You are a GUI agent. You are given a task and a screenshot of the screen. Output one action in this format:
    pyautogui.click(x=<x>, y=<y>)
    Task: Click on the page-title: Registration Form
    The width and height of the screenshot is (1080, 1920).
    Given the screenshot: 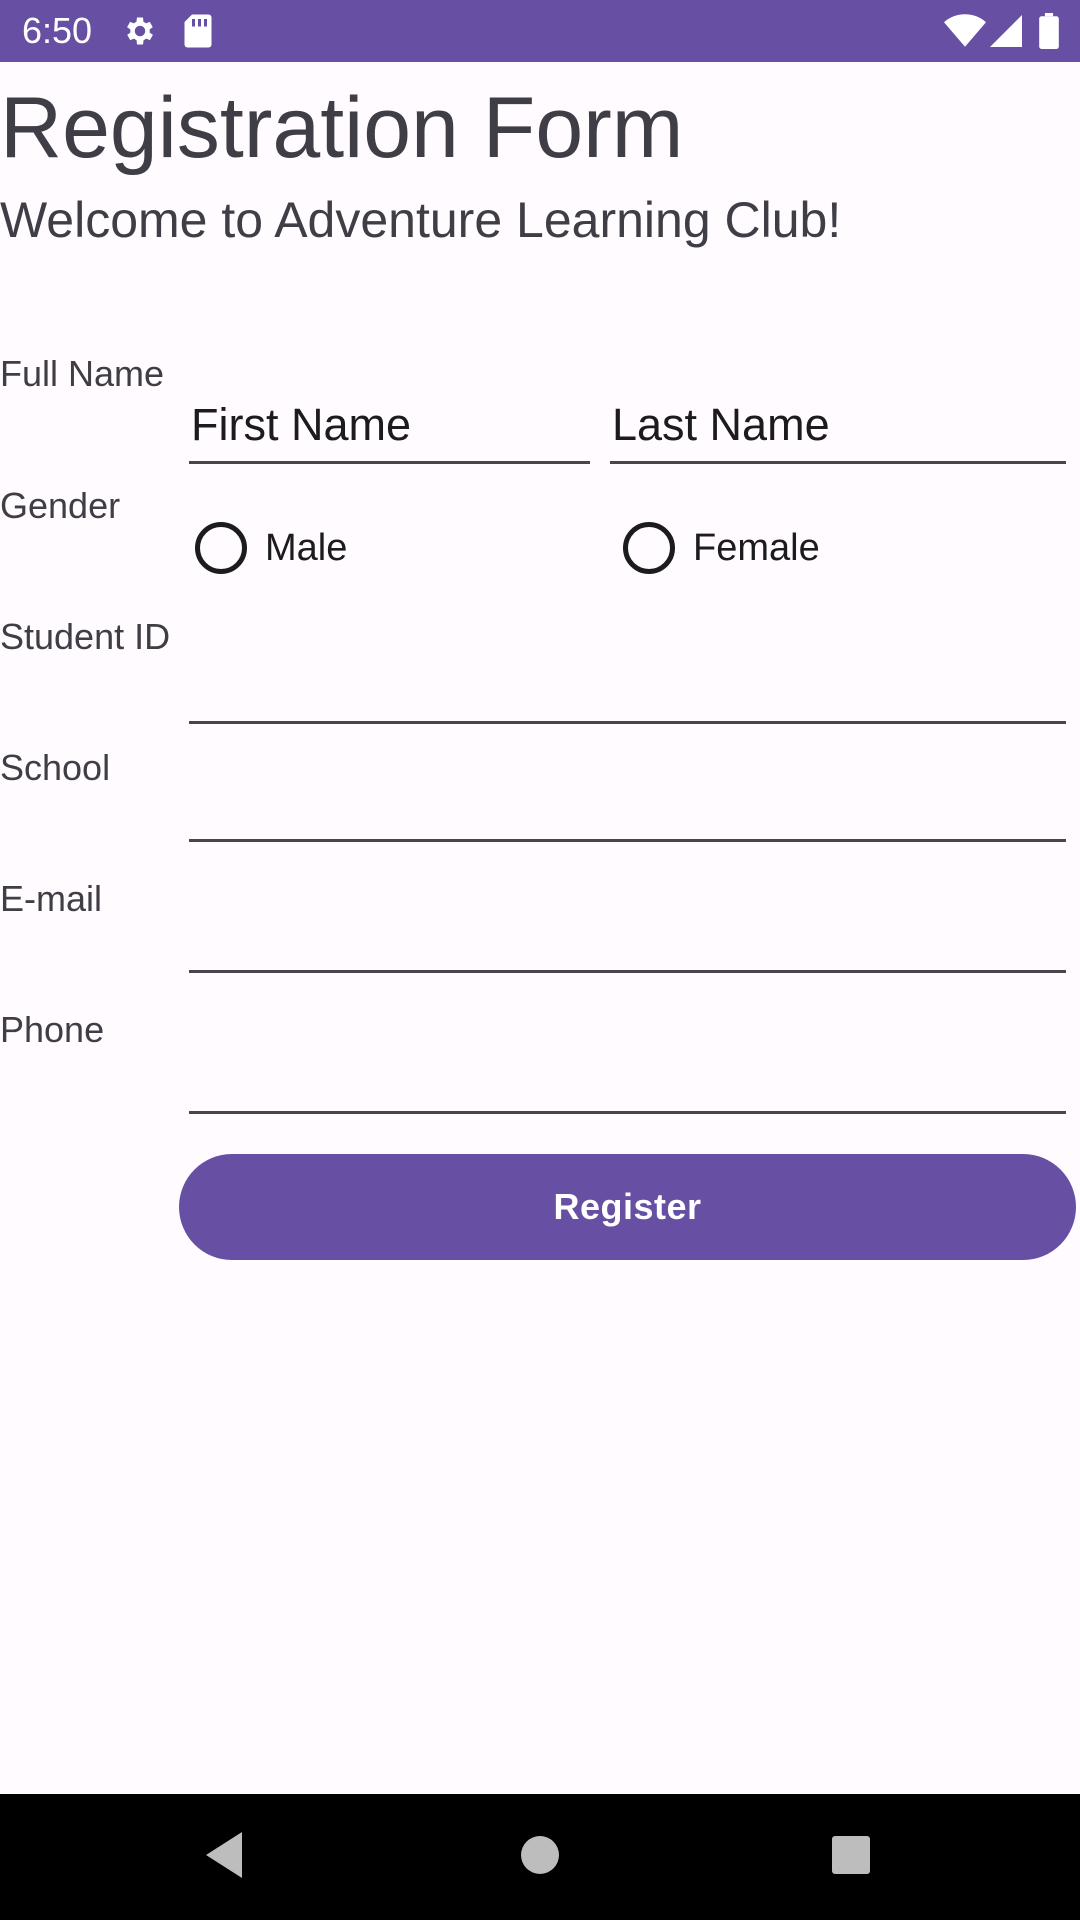 What is the action you would take?
    pyautogui.click(x=342, y=128)
    